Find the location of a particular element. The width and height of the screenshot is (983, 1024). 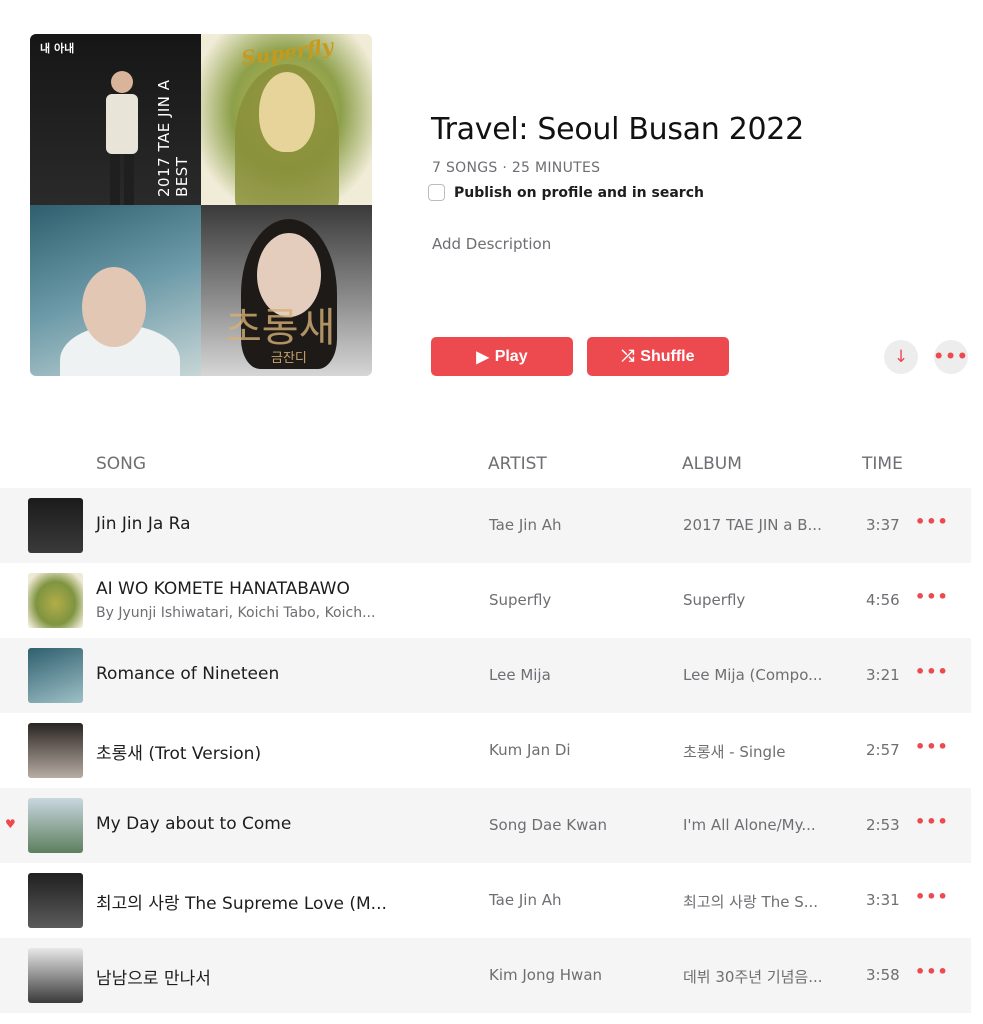

shuffle-label: Shuffle is located at coordinates (667, 356).